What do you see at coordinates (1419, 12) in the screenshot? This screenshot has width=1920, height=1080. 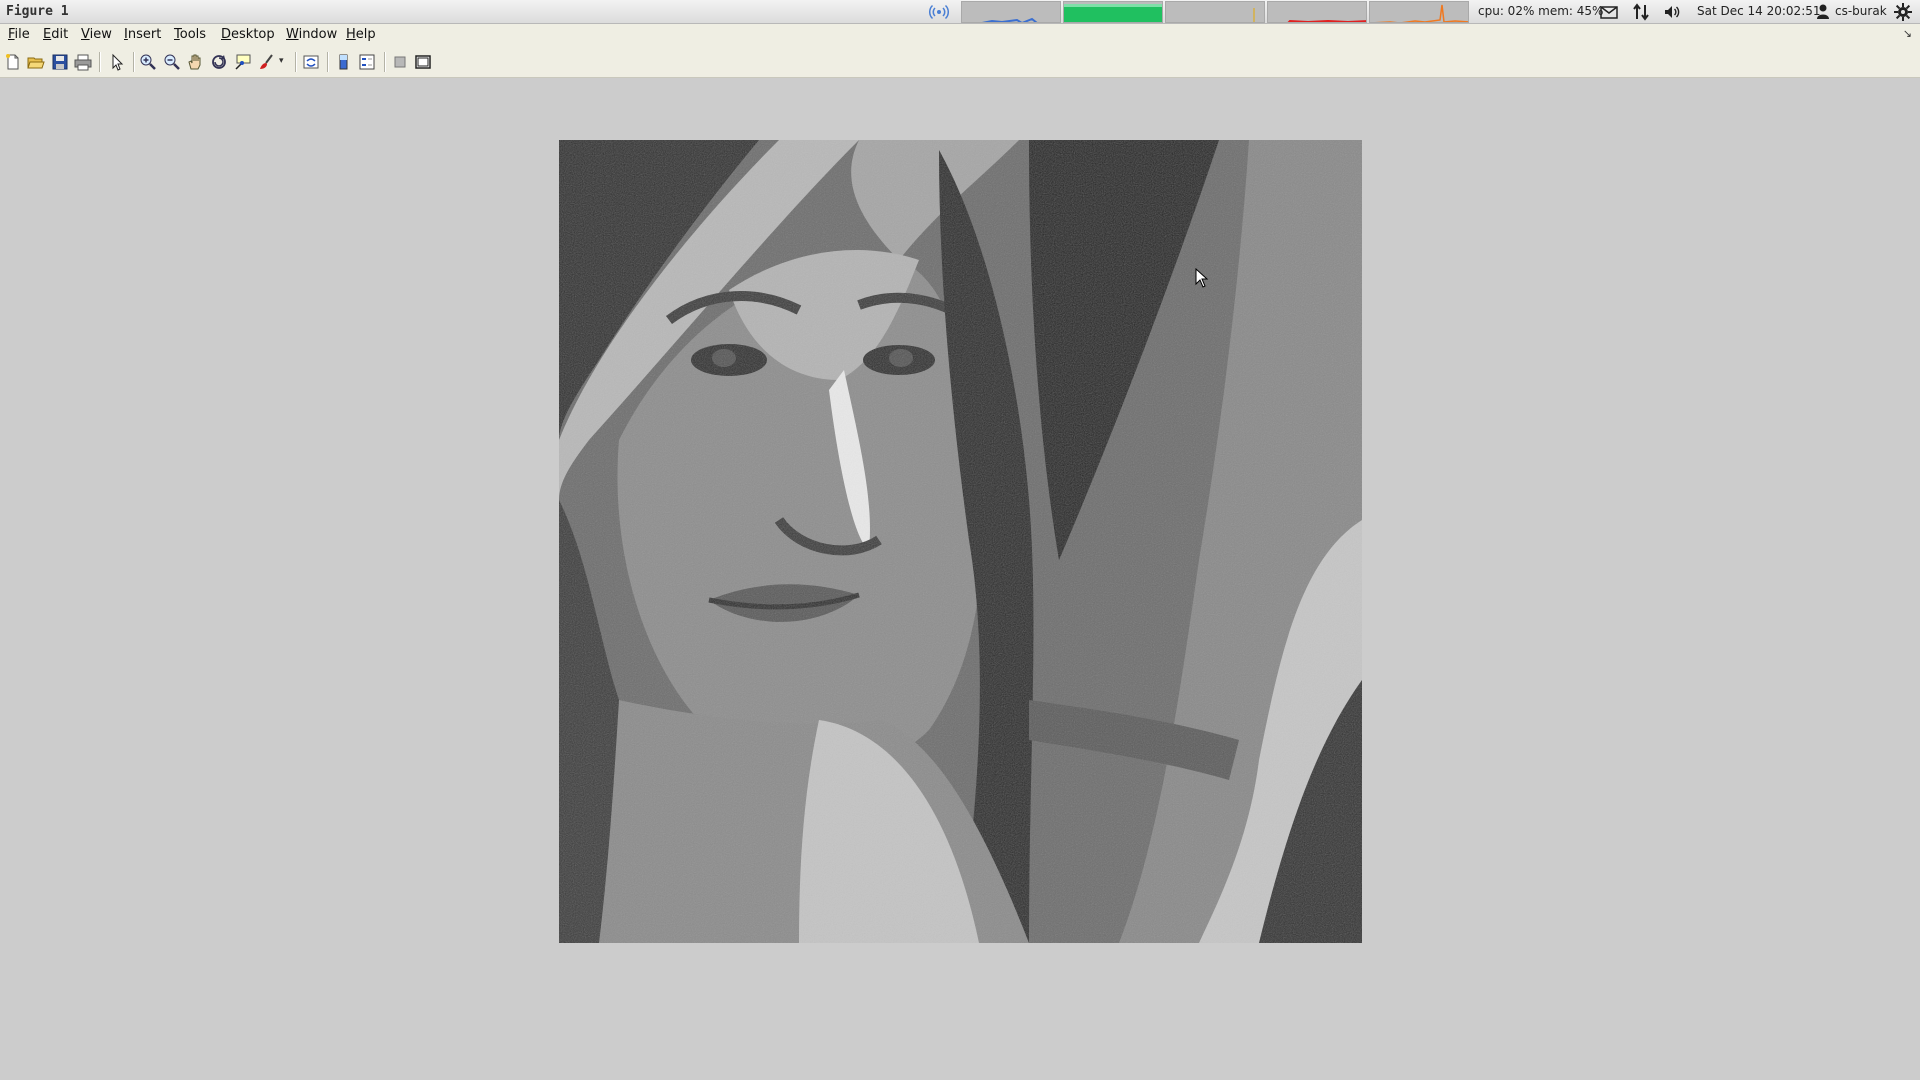 I see `load-graph` at bounding box center [1419, 12].